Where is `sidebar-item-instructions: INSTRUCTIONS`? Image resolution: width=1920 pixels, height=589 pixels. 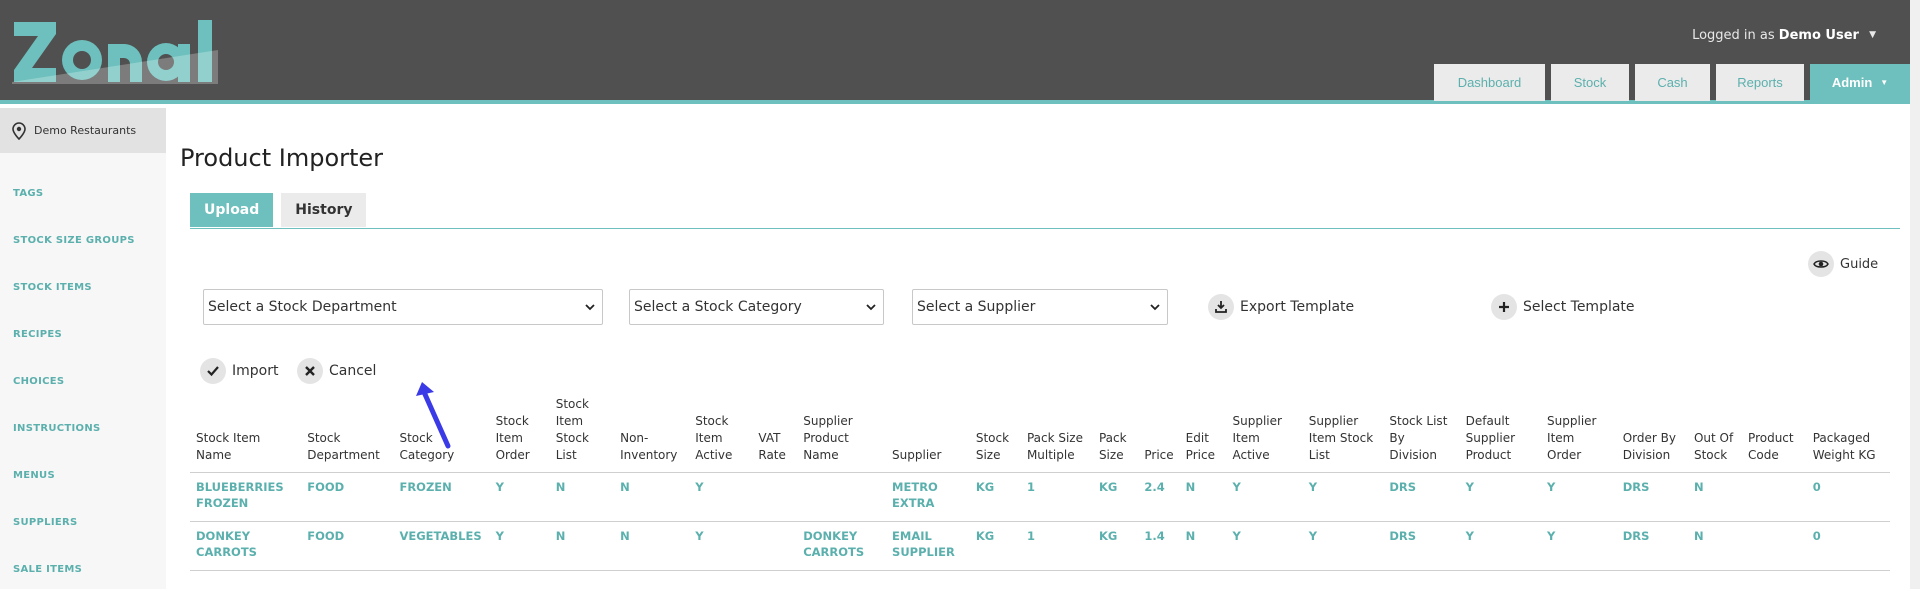
sidebar-item-instructions: INSTRUCTIONS is located at coordinates (57, 428).